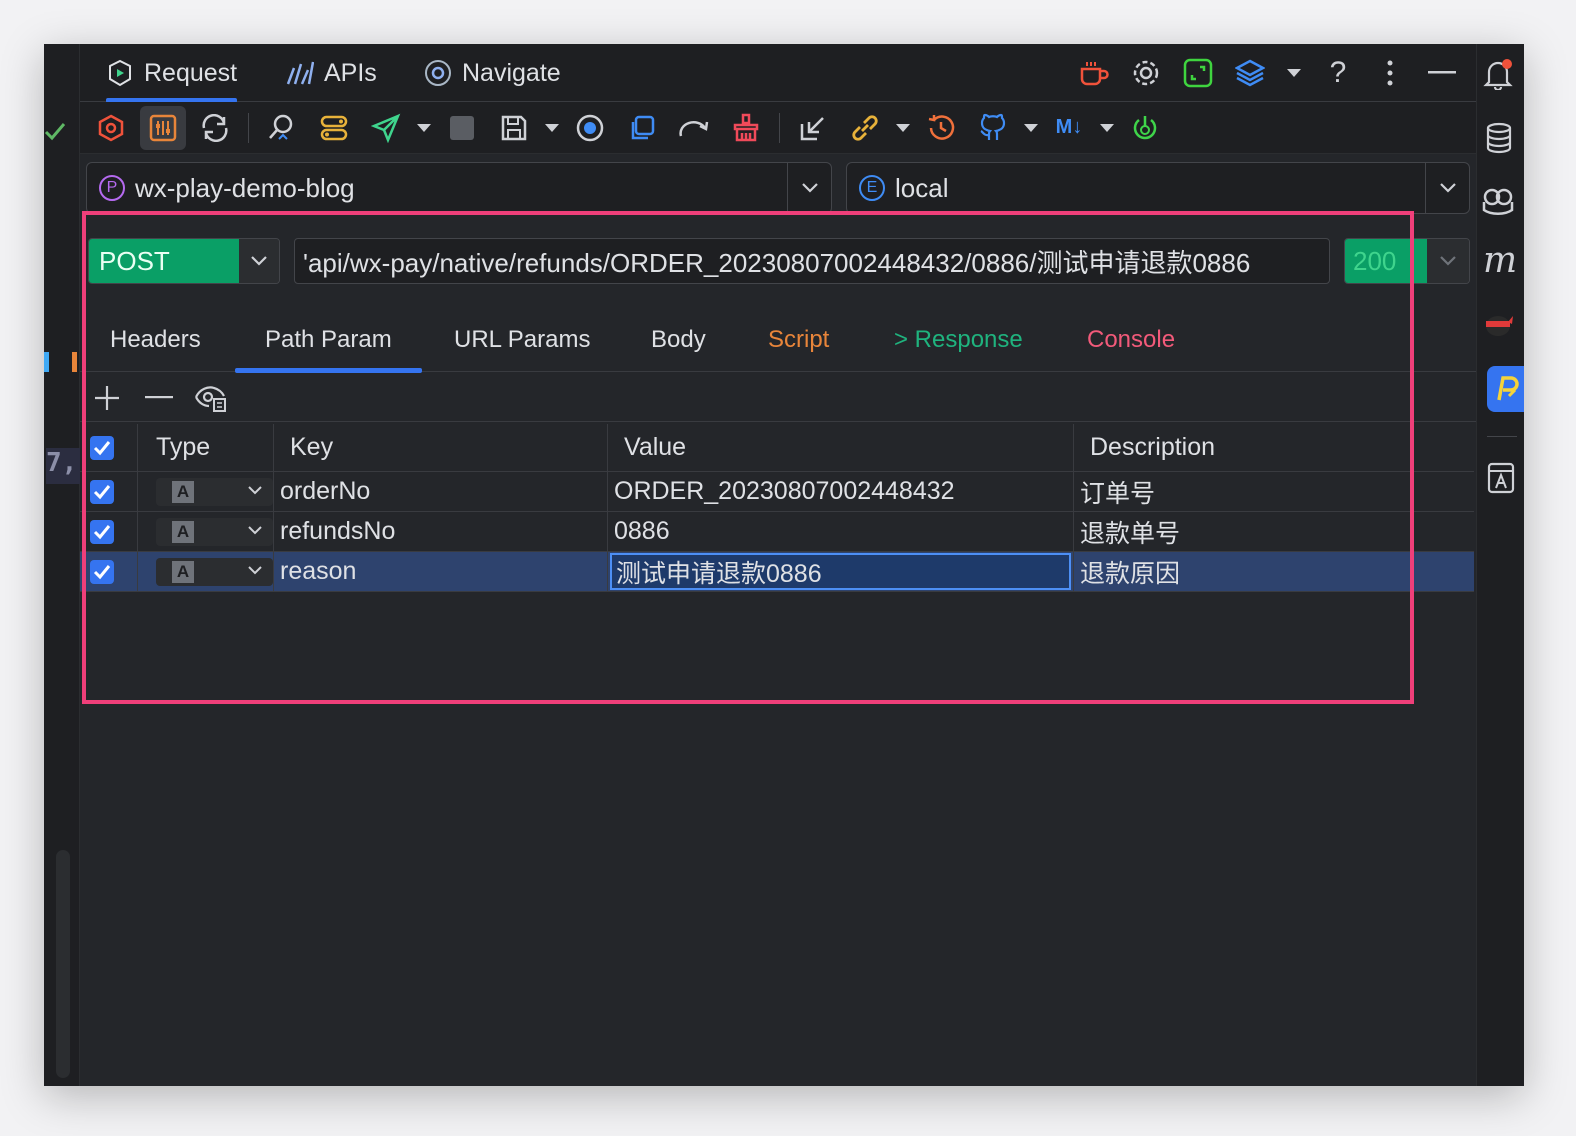  What do you see at coordinates (941, 128) in the screenshot?
I see `history-icon` at bounding box center [941, 128].